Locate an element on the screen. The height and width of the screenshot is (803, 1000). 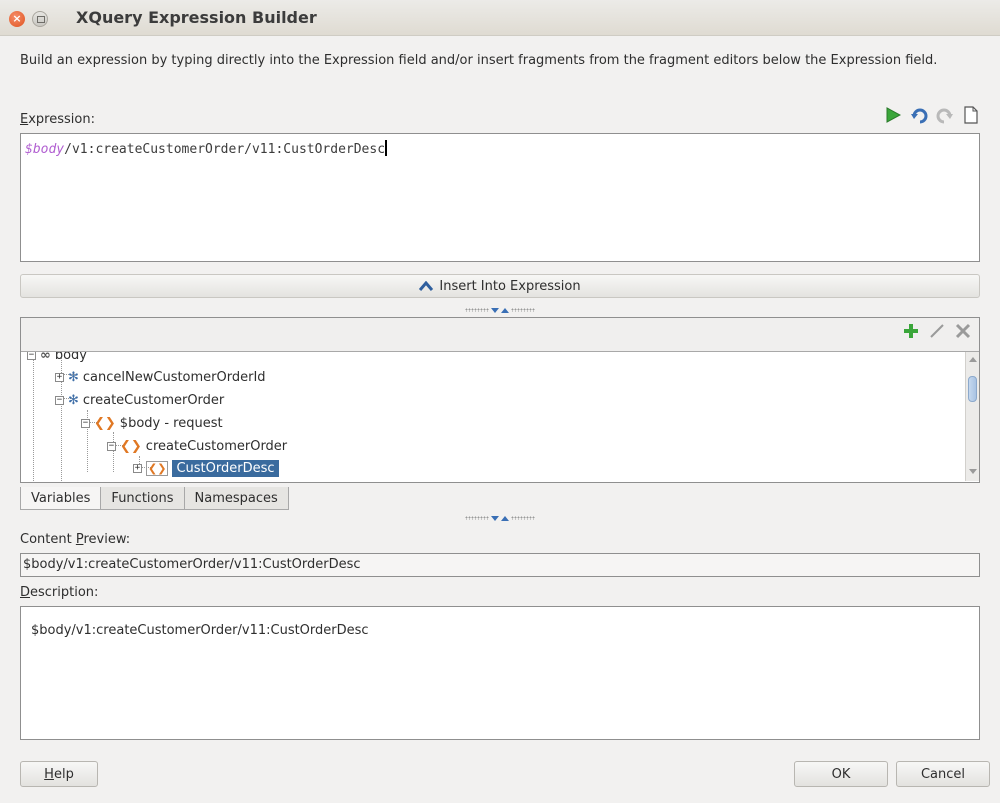
help-button: Help is located at coordinates (59, 774).